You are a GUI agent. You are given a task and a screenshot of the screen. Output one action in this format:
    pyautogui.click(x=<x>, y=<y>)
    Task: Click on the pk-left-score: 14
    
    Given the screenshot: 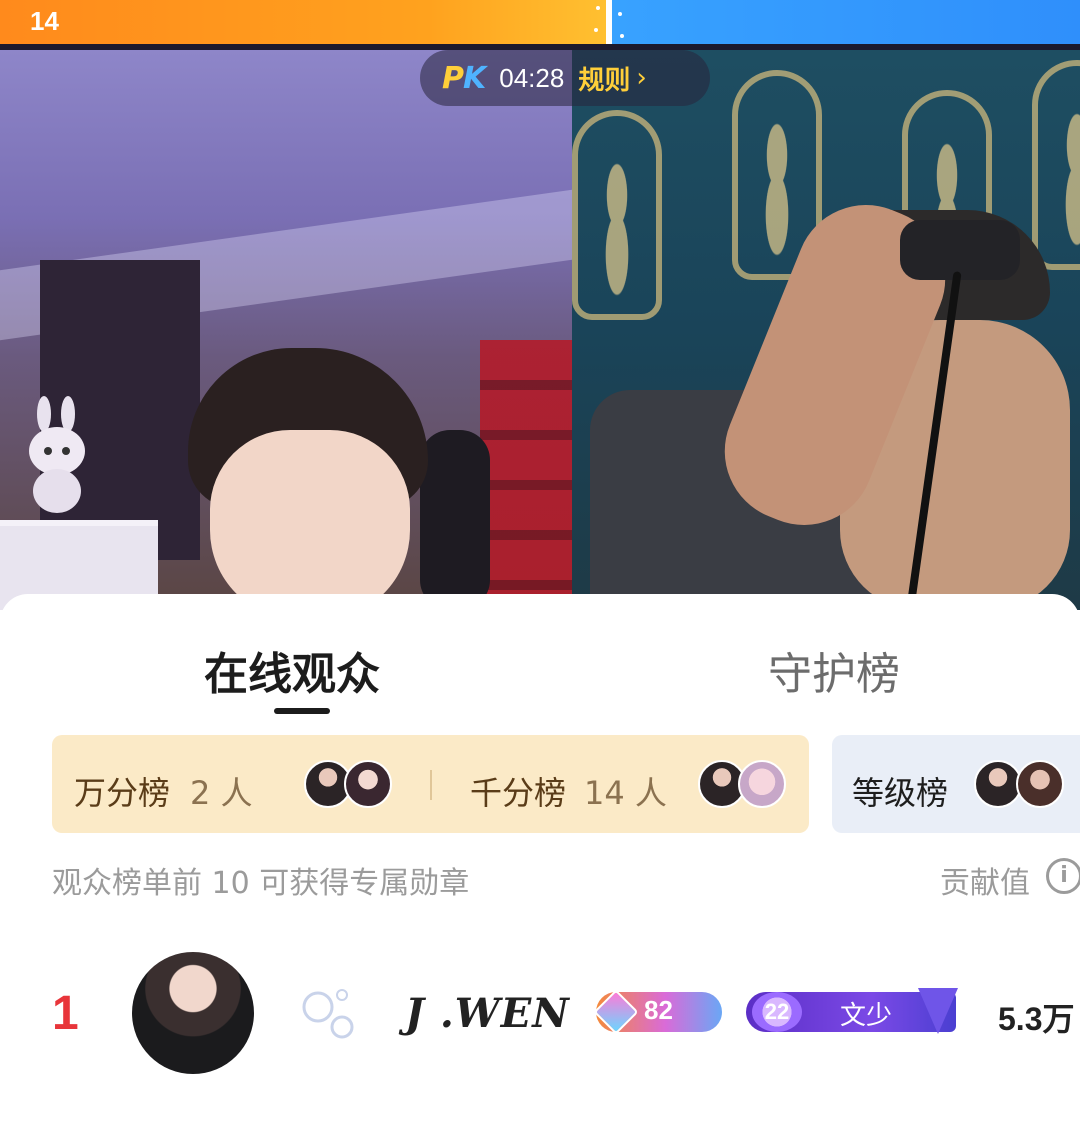 What is the action you would take?
    pyautogui.click(x=44, y=21)
    